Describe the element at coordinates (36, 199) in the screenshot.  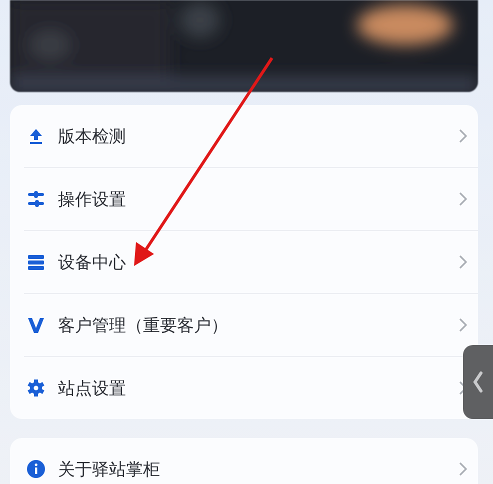
I see `sliders-icon` at that location.